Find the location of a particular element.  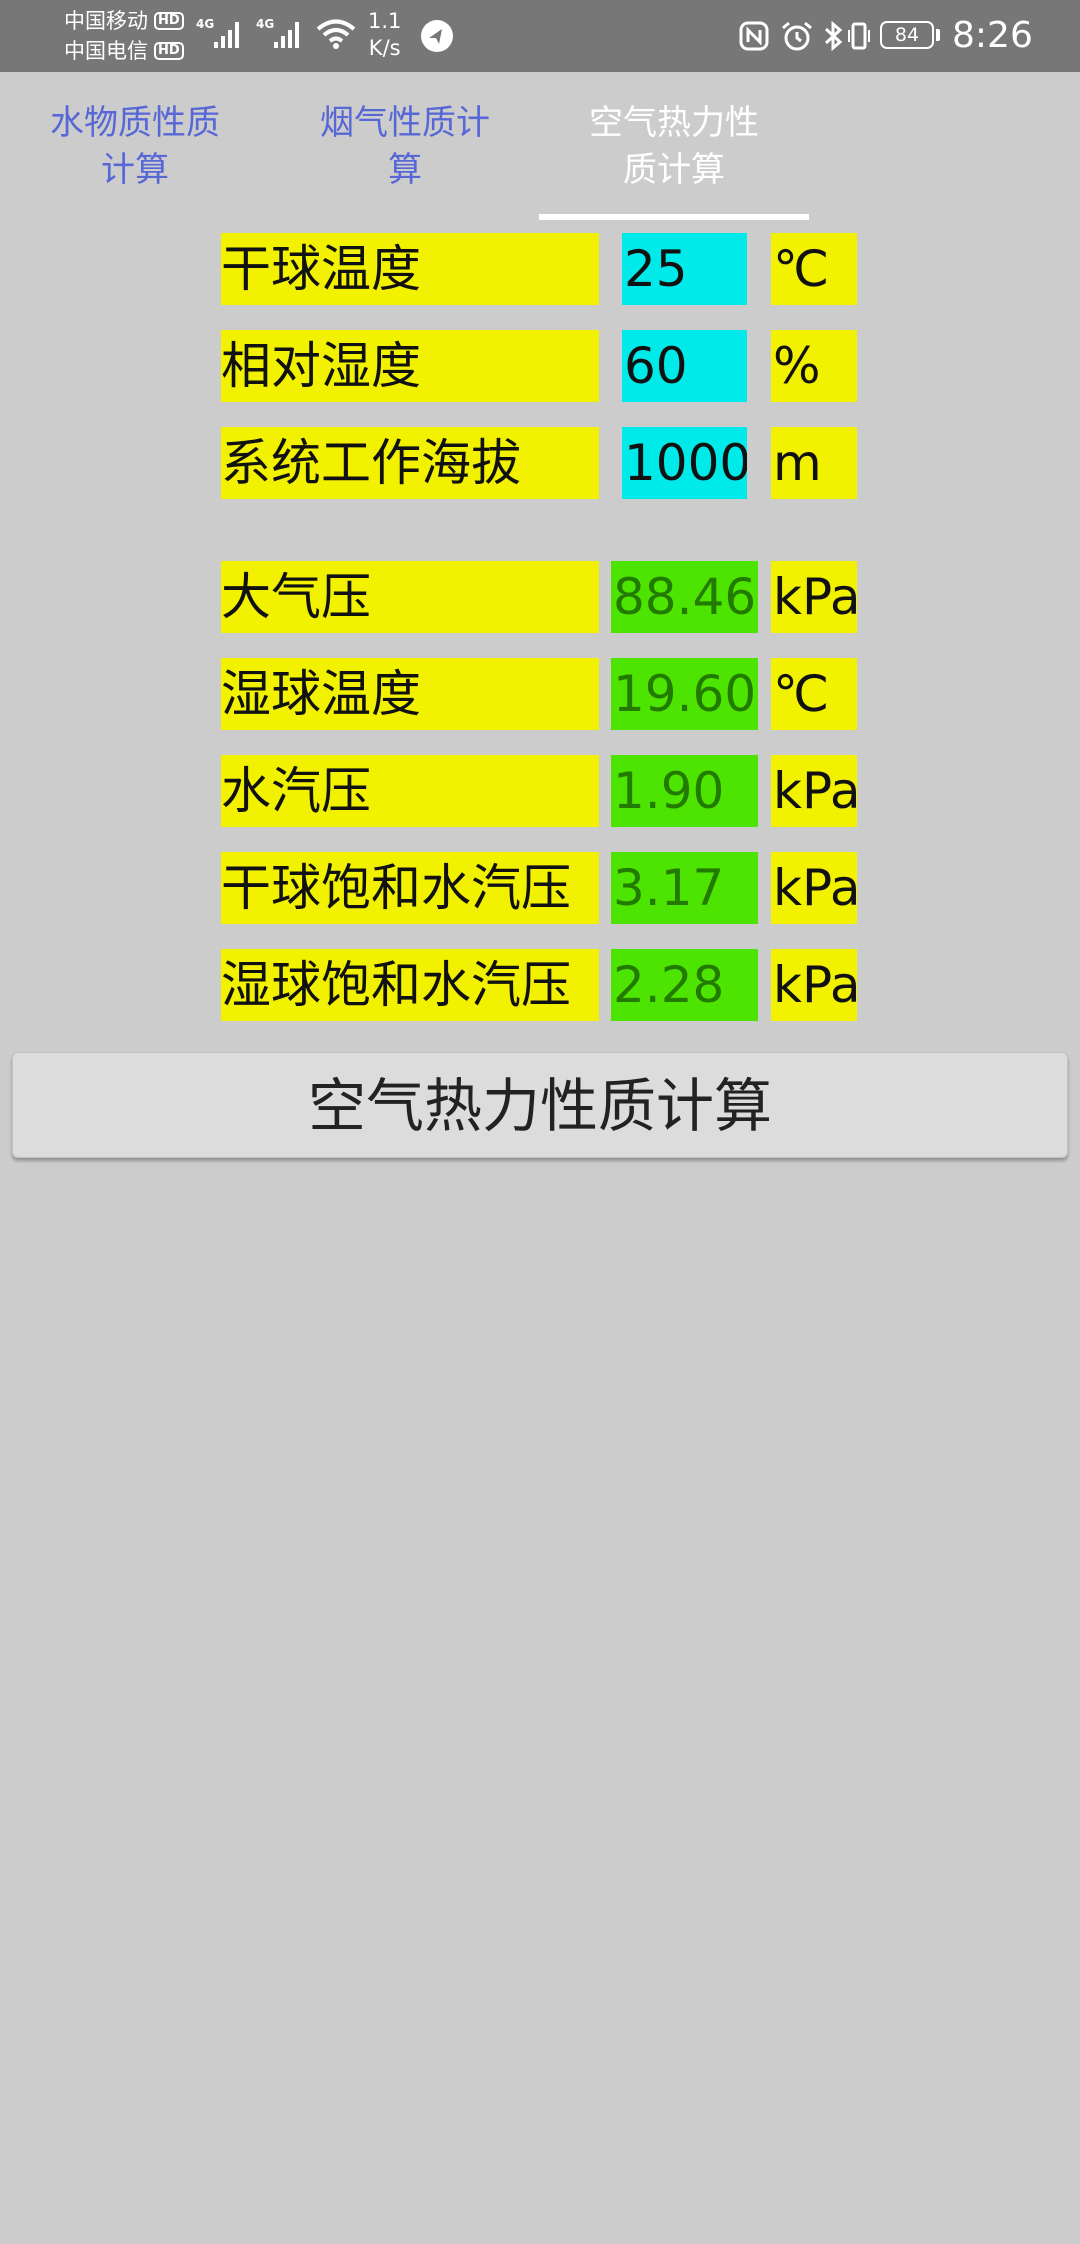

status-bar: 中国移动 HD 中国电信 HD 4G 4G 1.1 K/s 84 8:26 is located at coordinates (540, 36).